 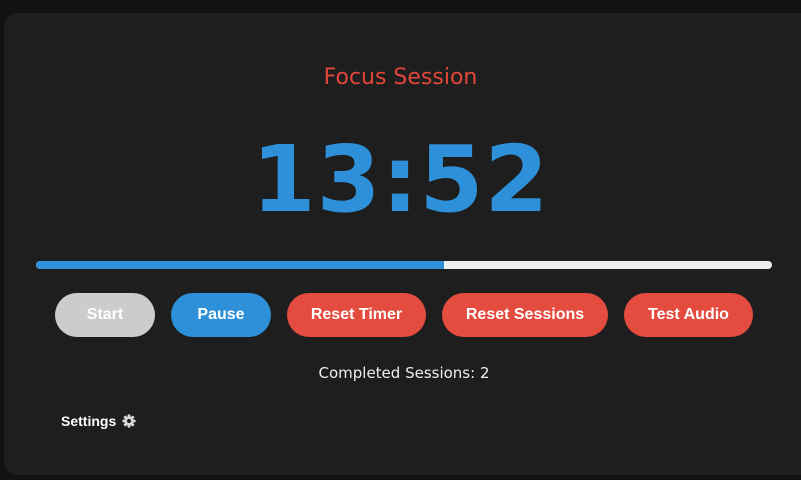 I want to click on timer-display: 13:52, so click(x=400, y=179).